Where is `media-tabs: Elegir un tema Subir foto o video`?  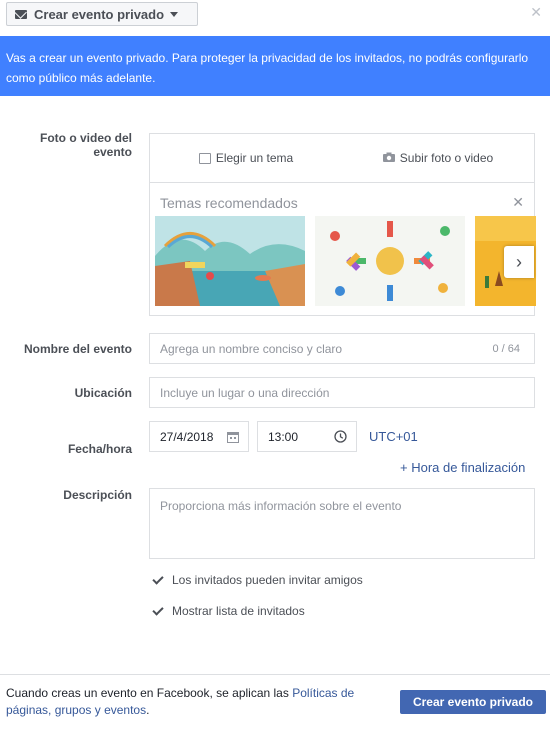
media-tabs: Elegir un tema Subir foto o video is located at coordinates (342, 158).